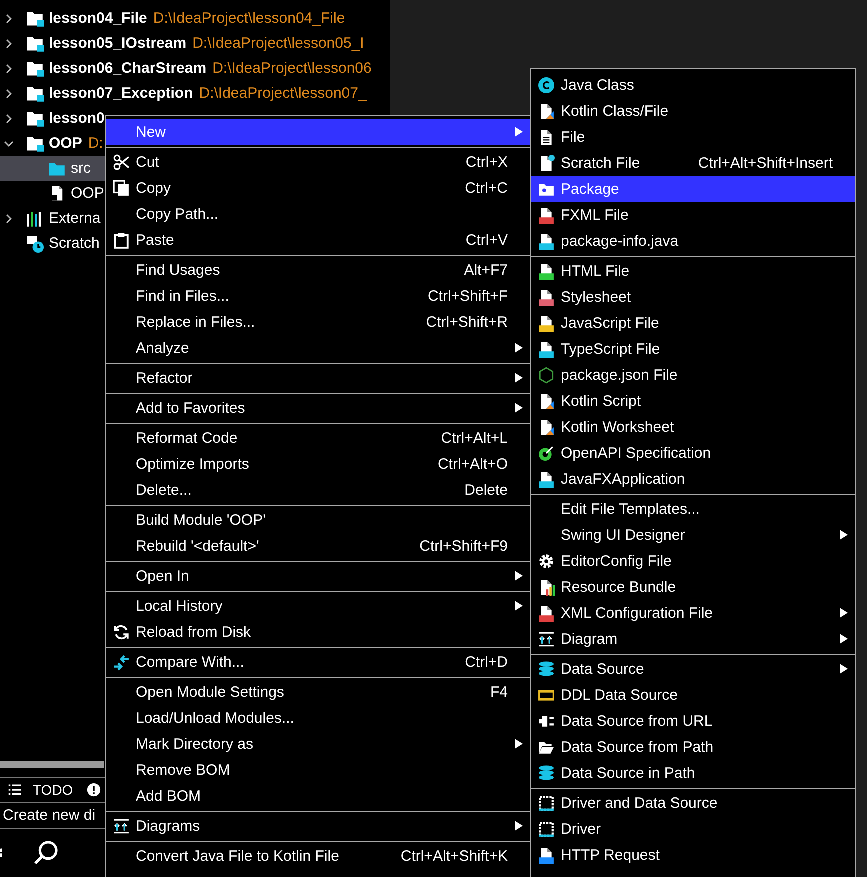 Image resolution: width=867 pixels, height=877 pixels. What do you see at coordinates (693, 479) in the screenshot?
I see `menu-item: JavaFXApplication` at bounding box center [693, 479].